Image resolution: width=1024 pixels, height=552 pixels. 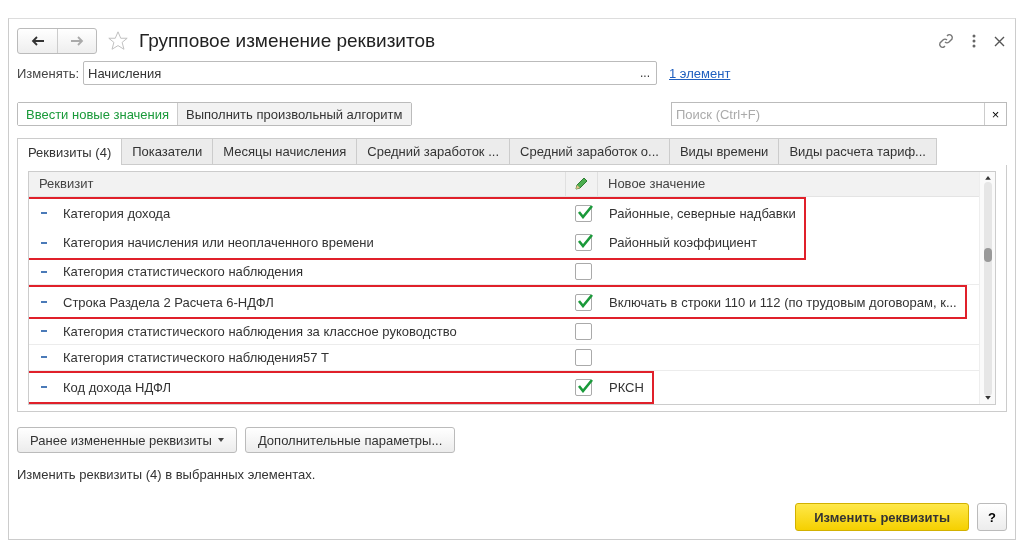 I want to click on more-icon, so click(x=974, y=41).